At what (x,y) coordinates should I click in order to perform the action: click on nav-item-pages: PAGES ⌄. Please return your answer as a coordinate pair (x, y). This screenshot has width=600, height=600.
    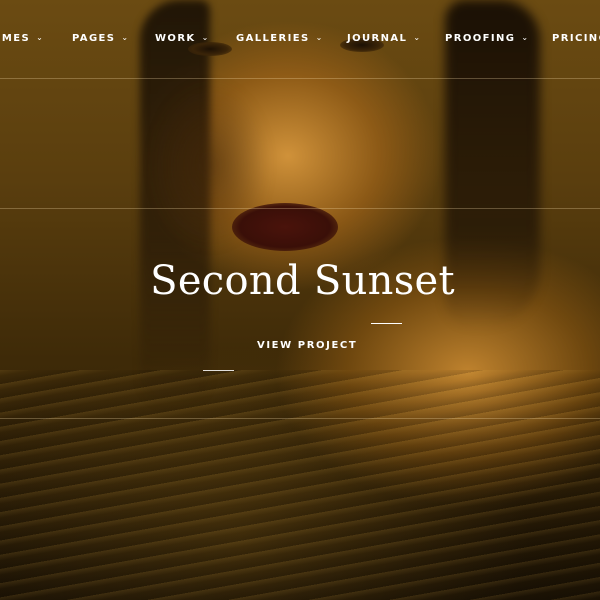
    Looking at the image, I should click on (101, 38).